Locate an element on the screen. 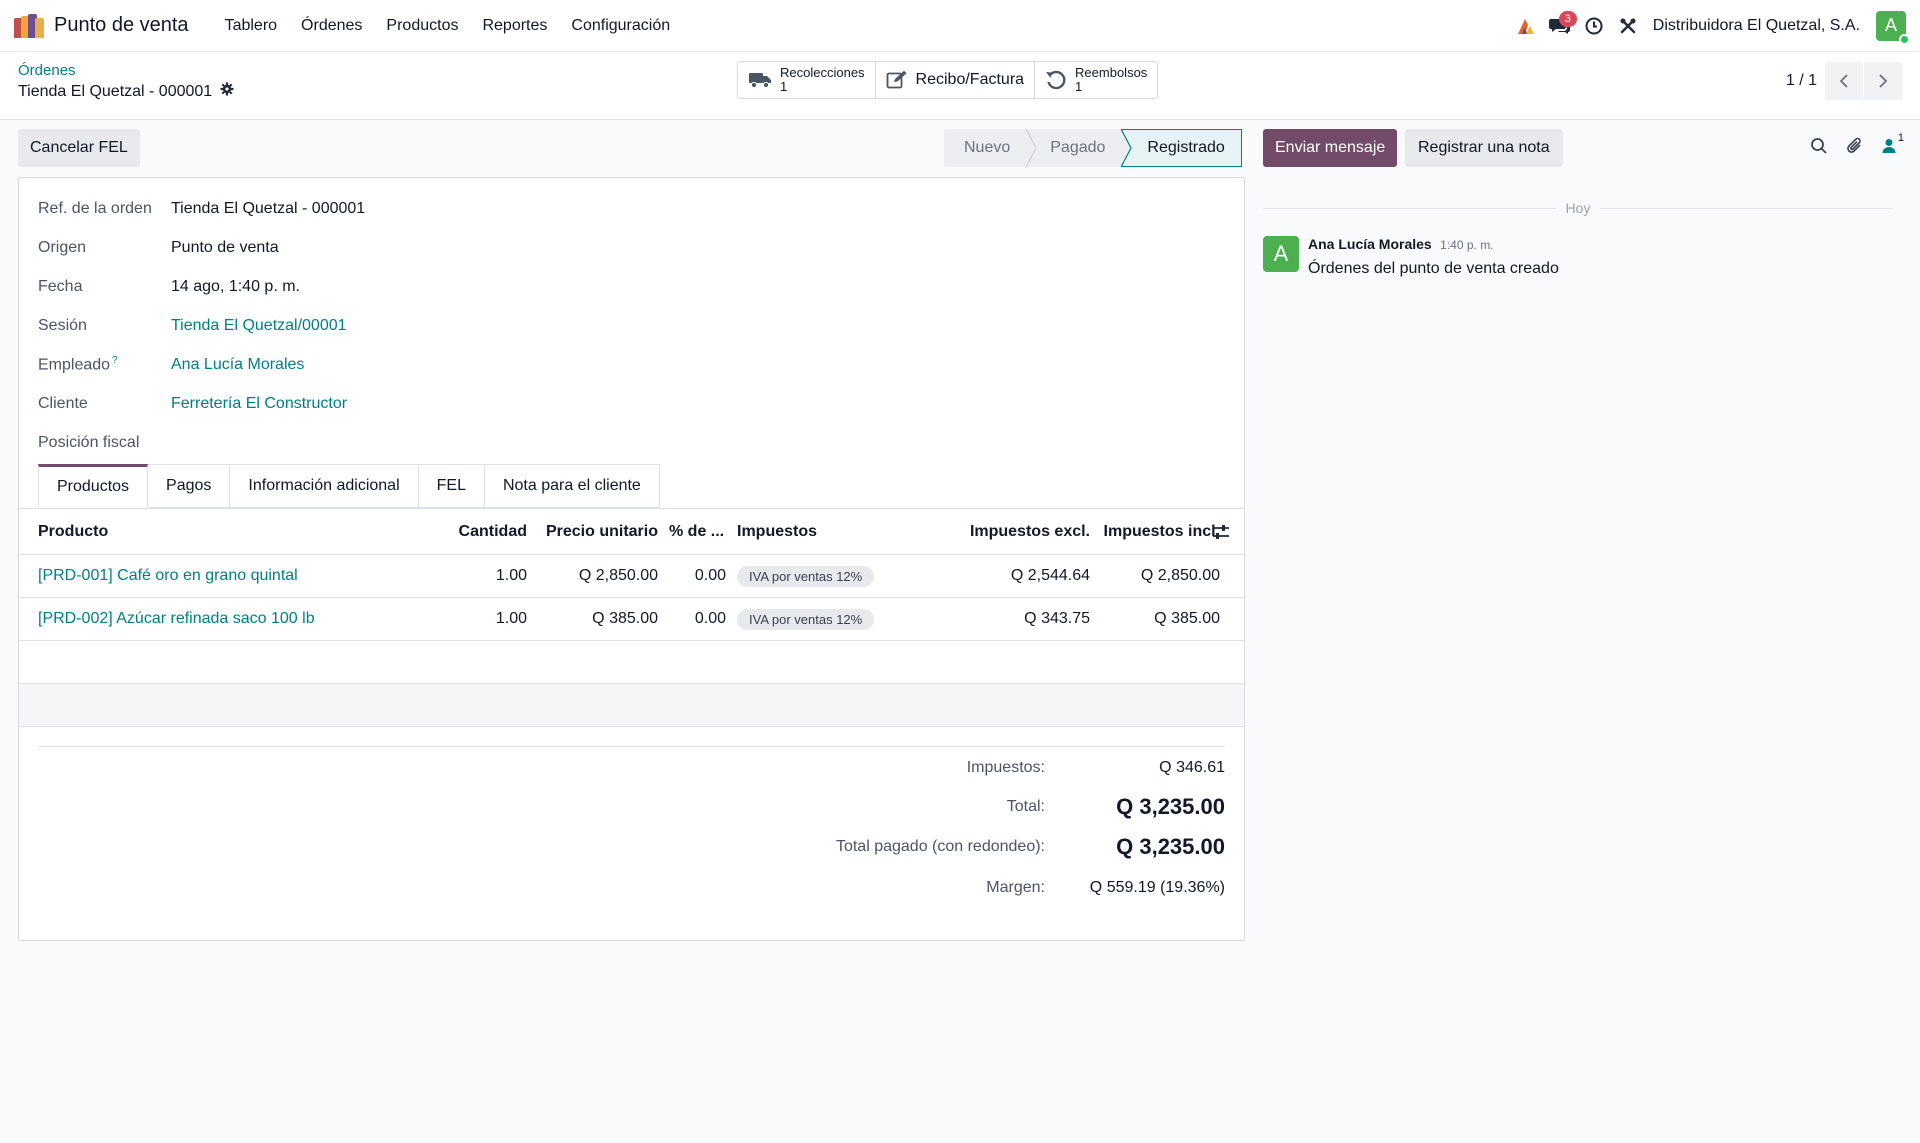 The width and height of the screenshot is (1920, 1143). session-link: Tienda El Quetzal/00001 is located at coordinates (259, 326).